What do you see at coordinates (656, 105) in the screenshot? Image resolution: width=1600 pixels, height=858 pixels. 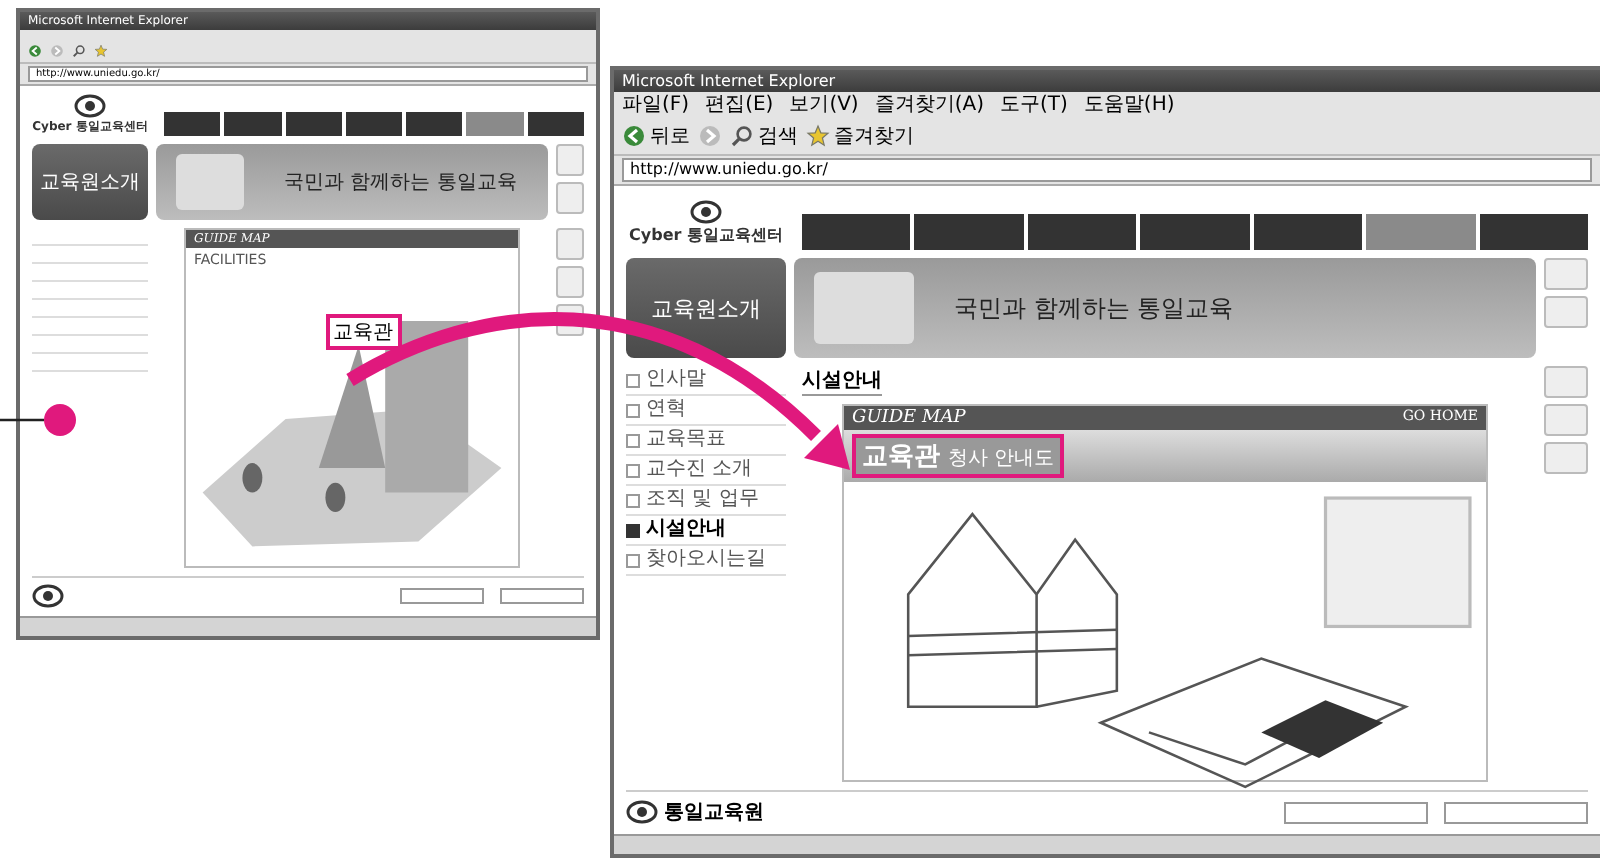 I see `menu-item: 파일(F)` at bounding box center [656, 105].